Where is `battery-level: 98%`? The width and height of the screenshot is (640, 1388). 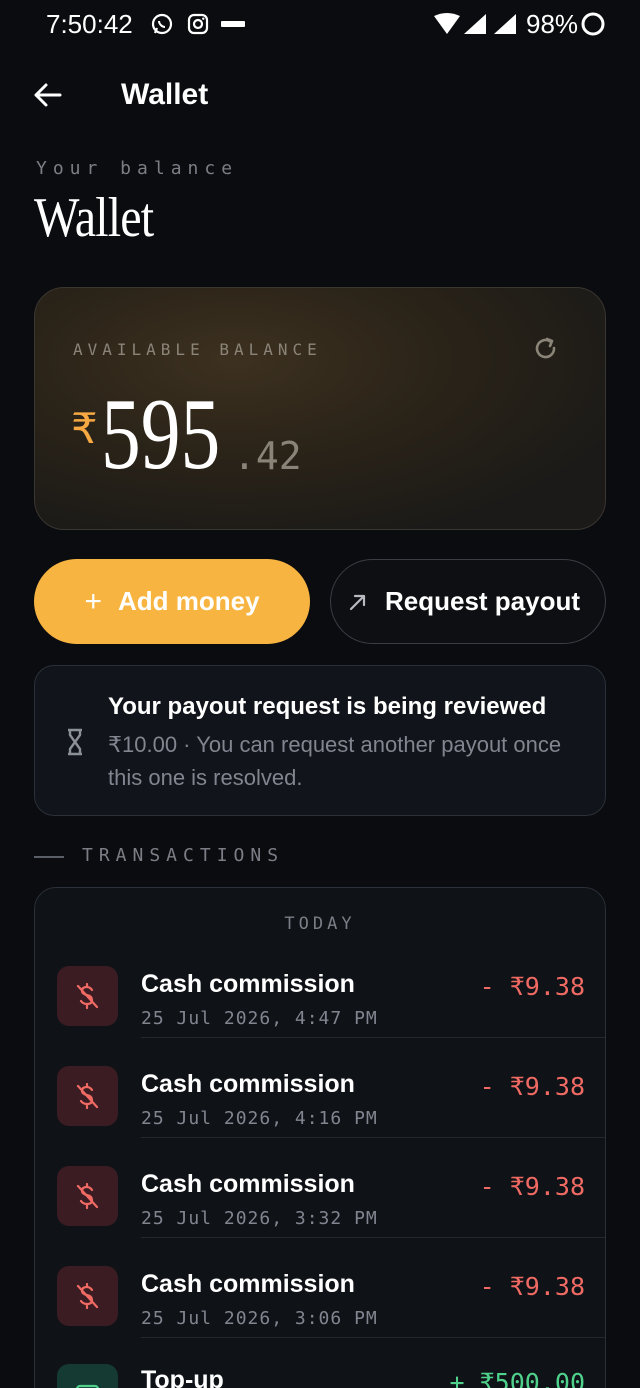 battery-level: 98% is located at coordinates (552, 24).